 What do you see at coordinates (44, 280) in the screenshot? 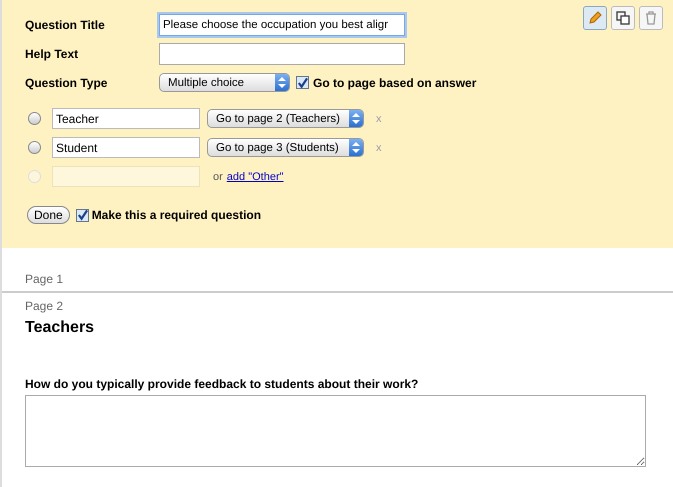
I see `page-label: Page 1` at bounding box center [44, 280].